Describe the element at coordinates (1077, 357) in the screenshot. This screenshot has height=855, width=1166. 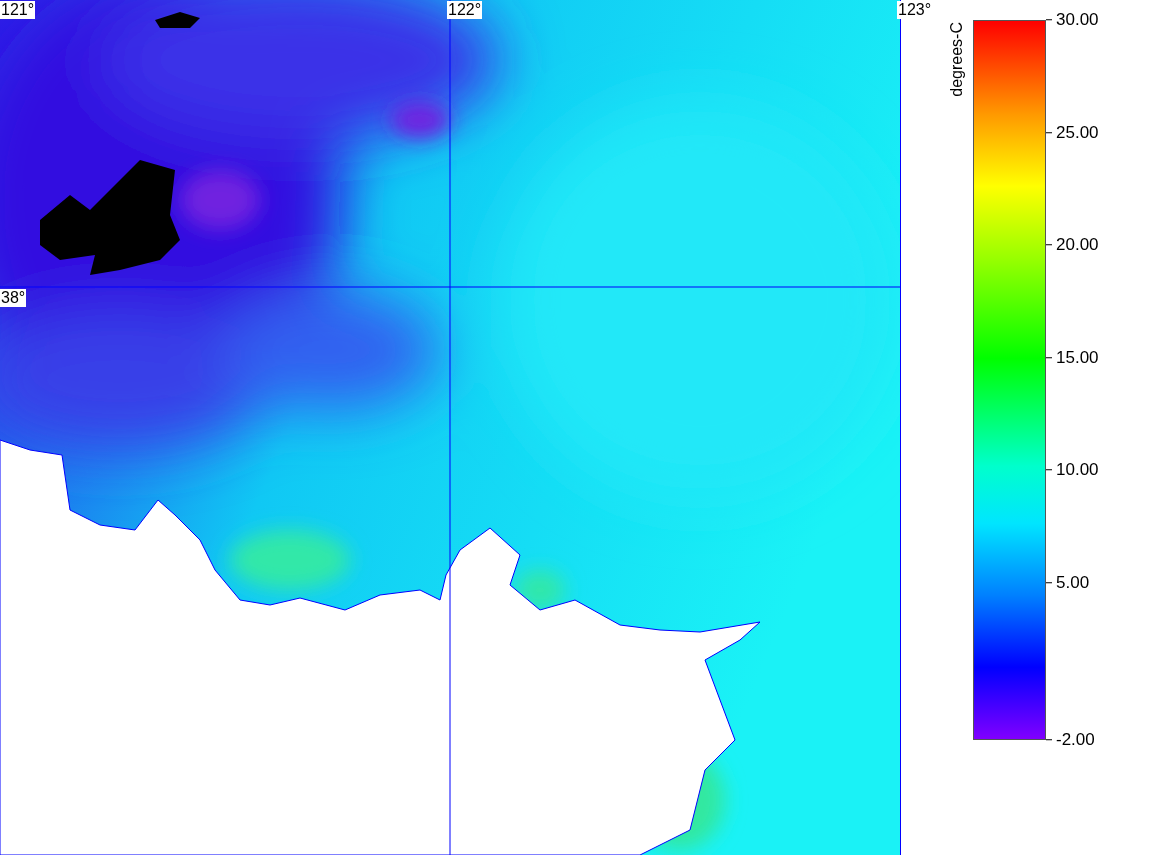
I see `tick-label: 15.00` at that location.